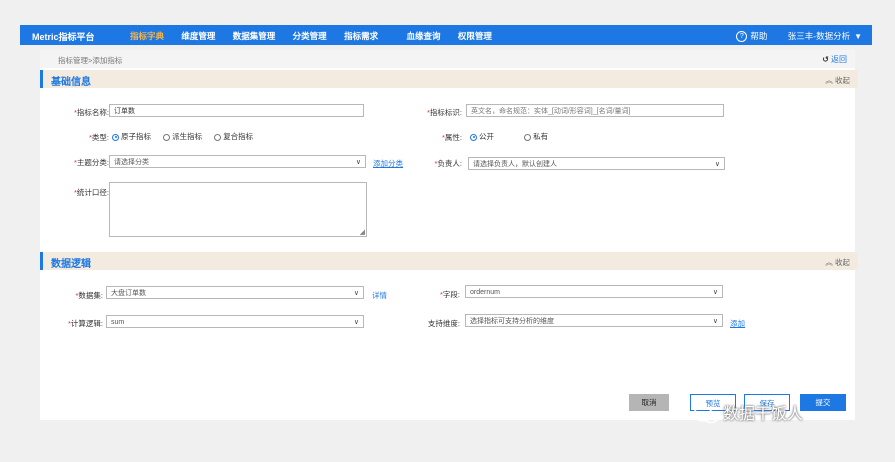 Image resolution: width=895 pixels, height=462 pixels. What do you see at coordinates (85, 323) in the screenshot?
I see `logic-label: *计算逻辑:` at bounding box center [85, 323].